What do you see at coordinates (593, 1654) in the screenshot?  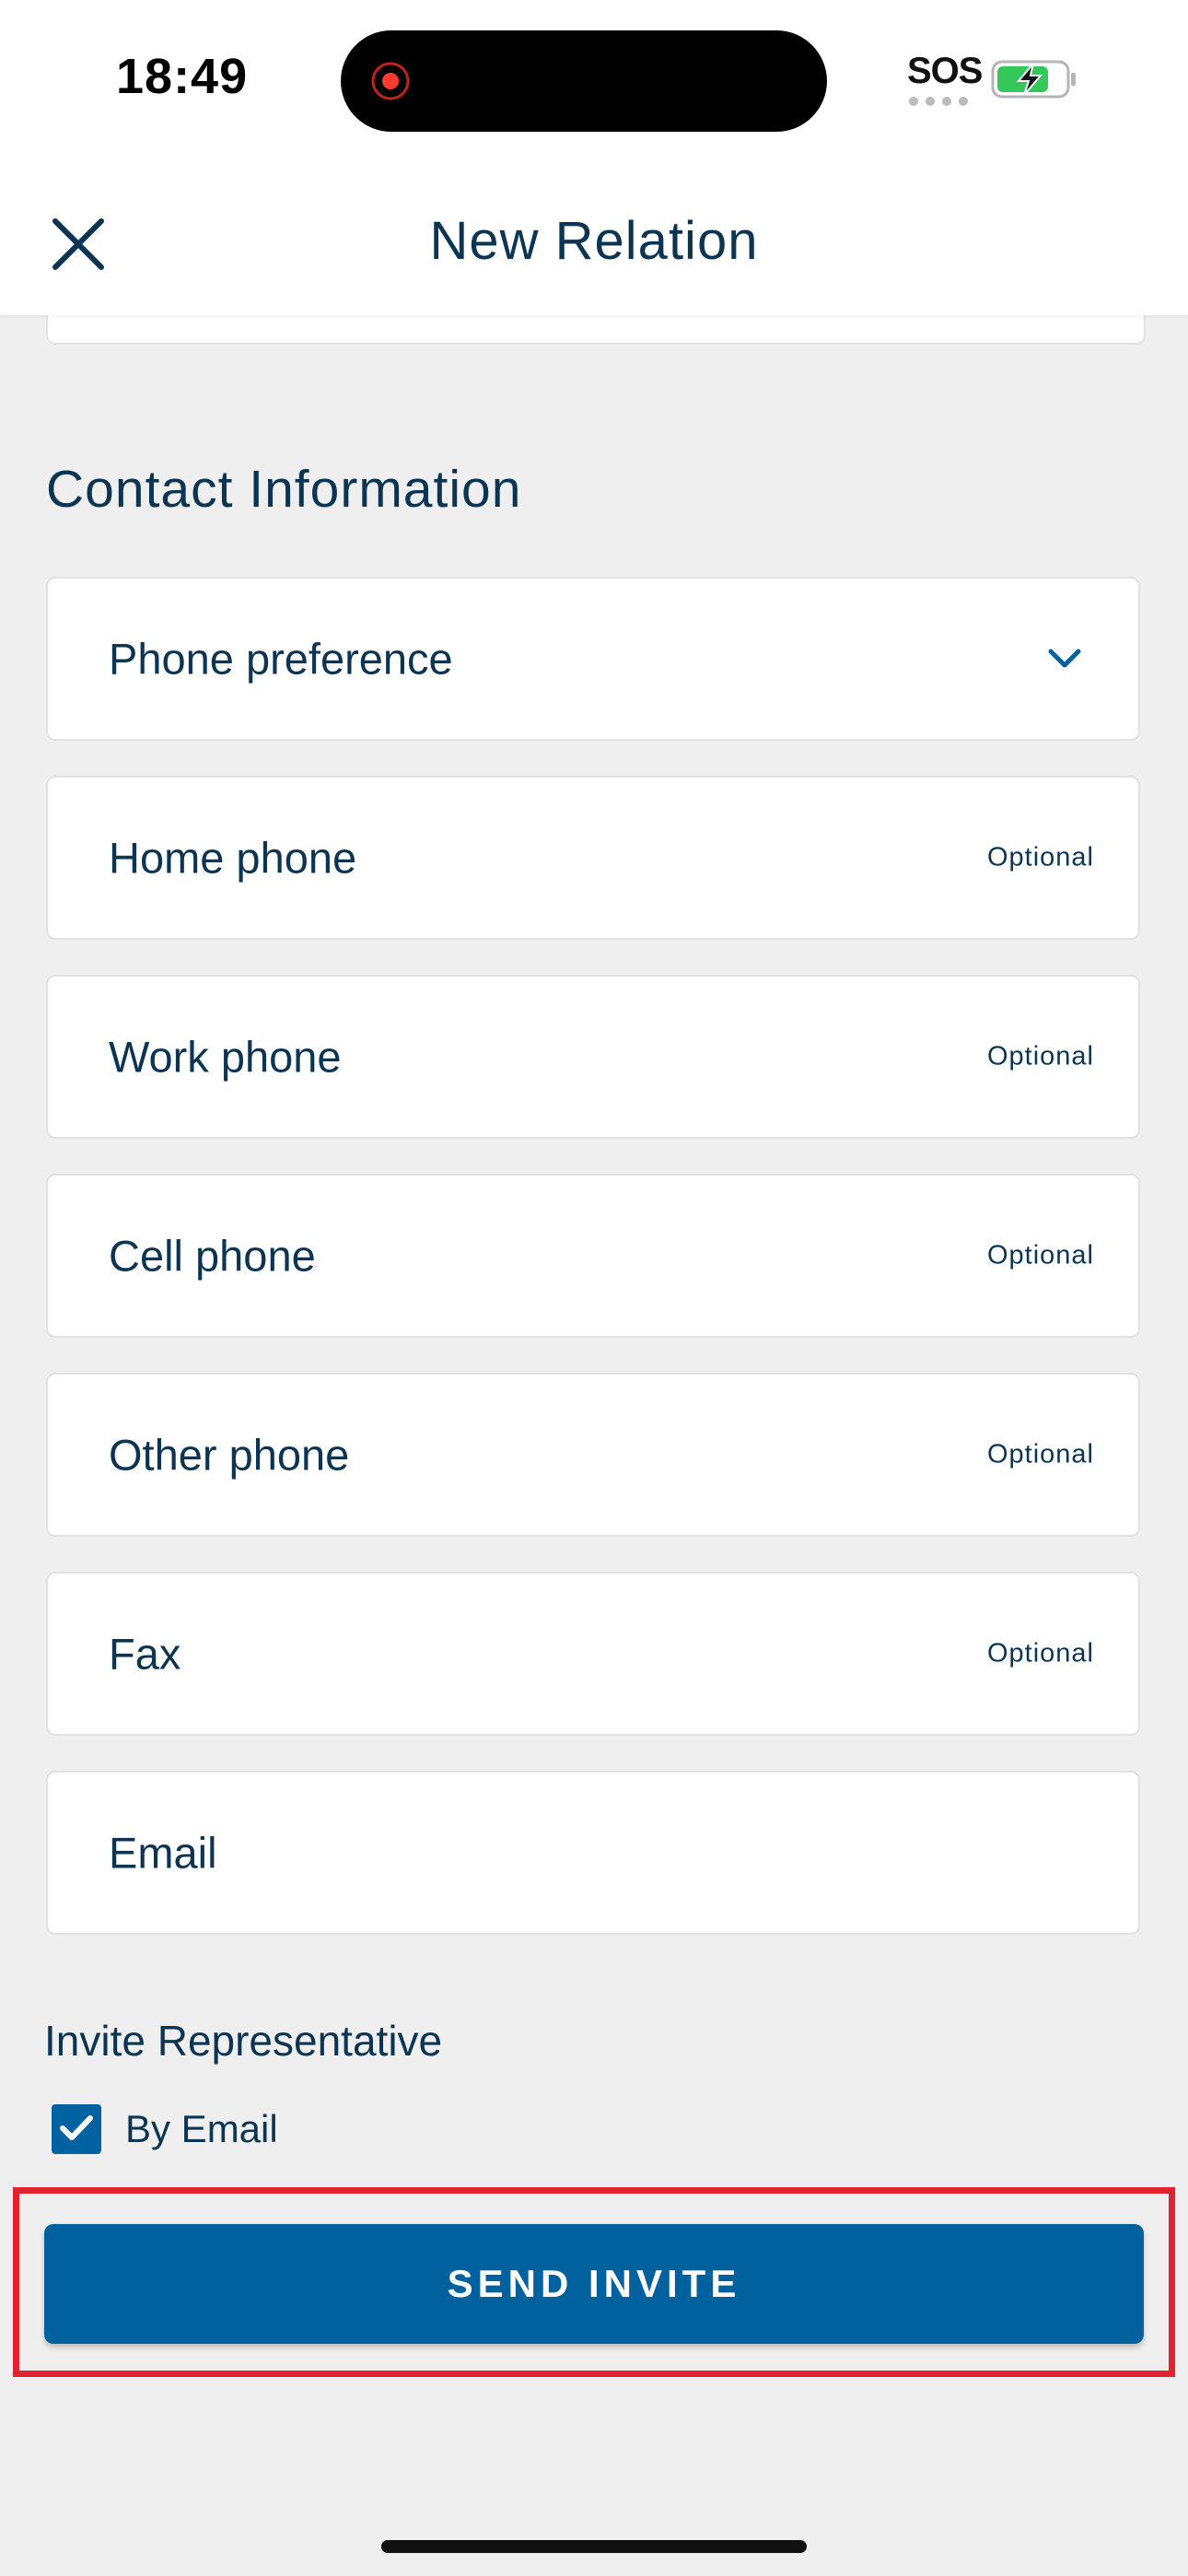 I see `fax-field: Fax Optional` at bounding box center [593, 1654].